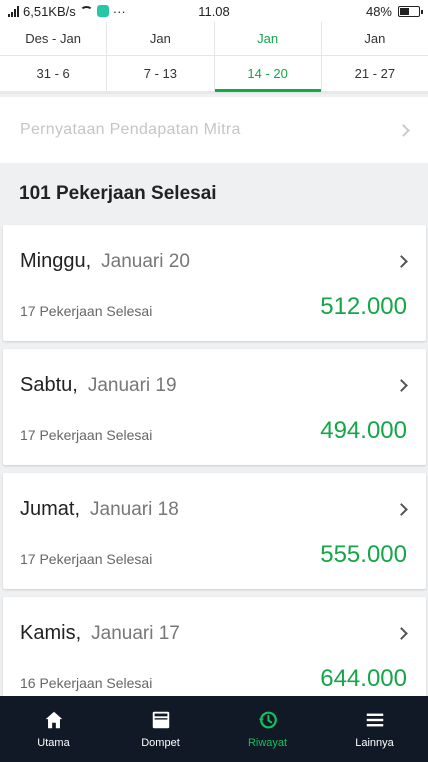 The width and height of the screenshot is (428, 762). Describe the element at coordinates (160, 73) in the screenshot. I see `week-range: 7 - 13` at that location.